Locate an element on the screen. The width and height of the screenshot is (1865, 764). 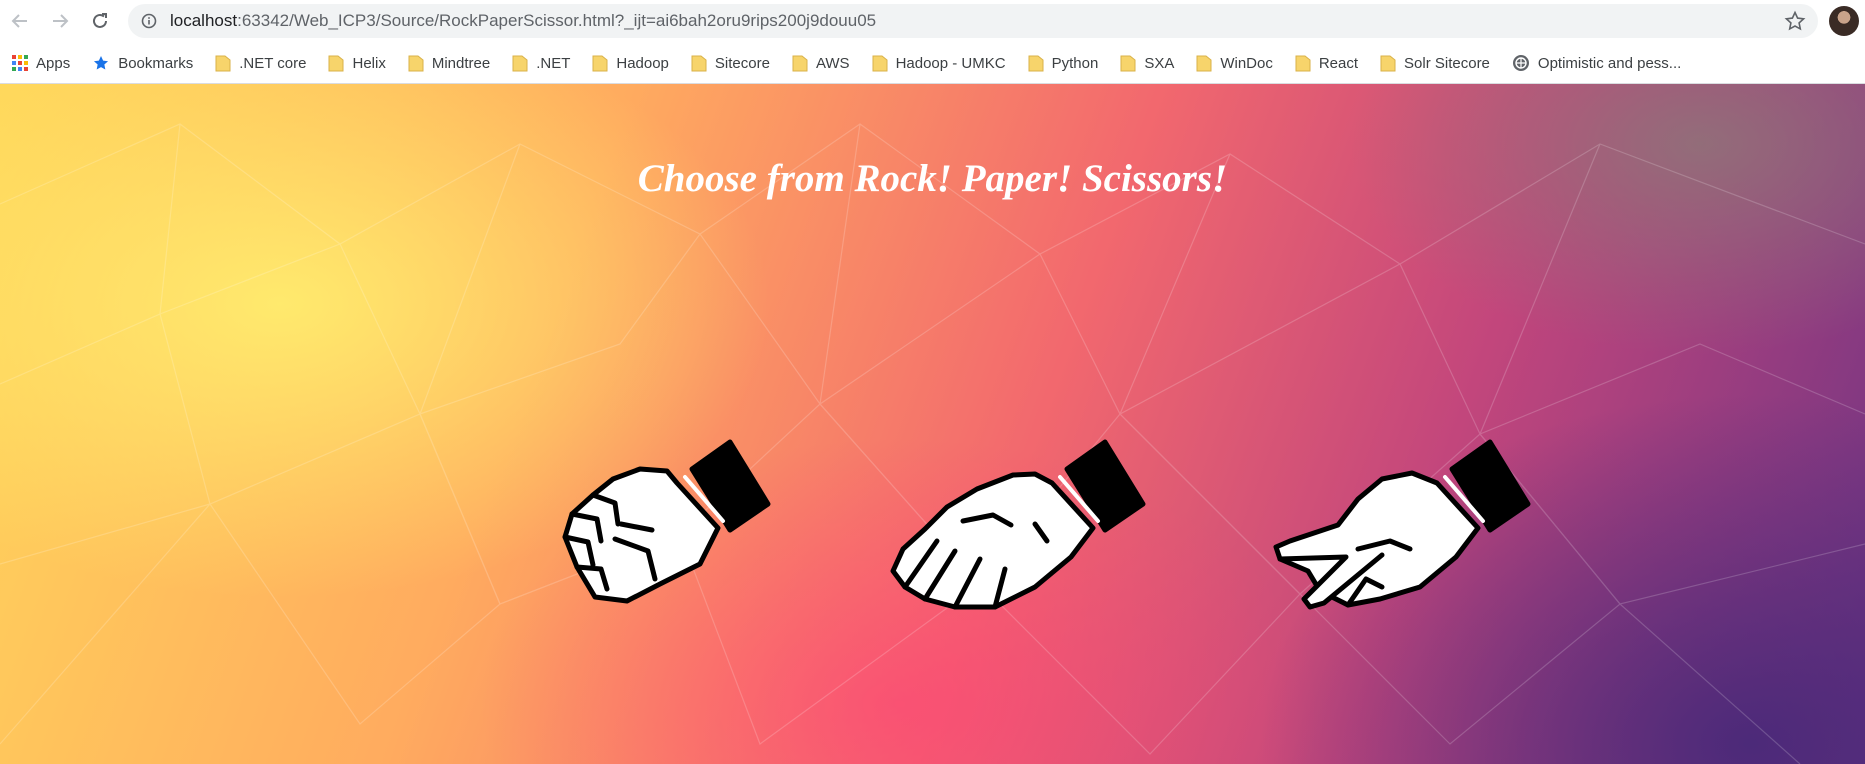
bookmark-item: Python is located at coordinates (1063, 63).